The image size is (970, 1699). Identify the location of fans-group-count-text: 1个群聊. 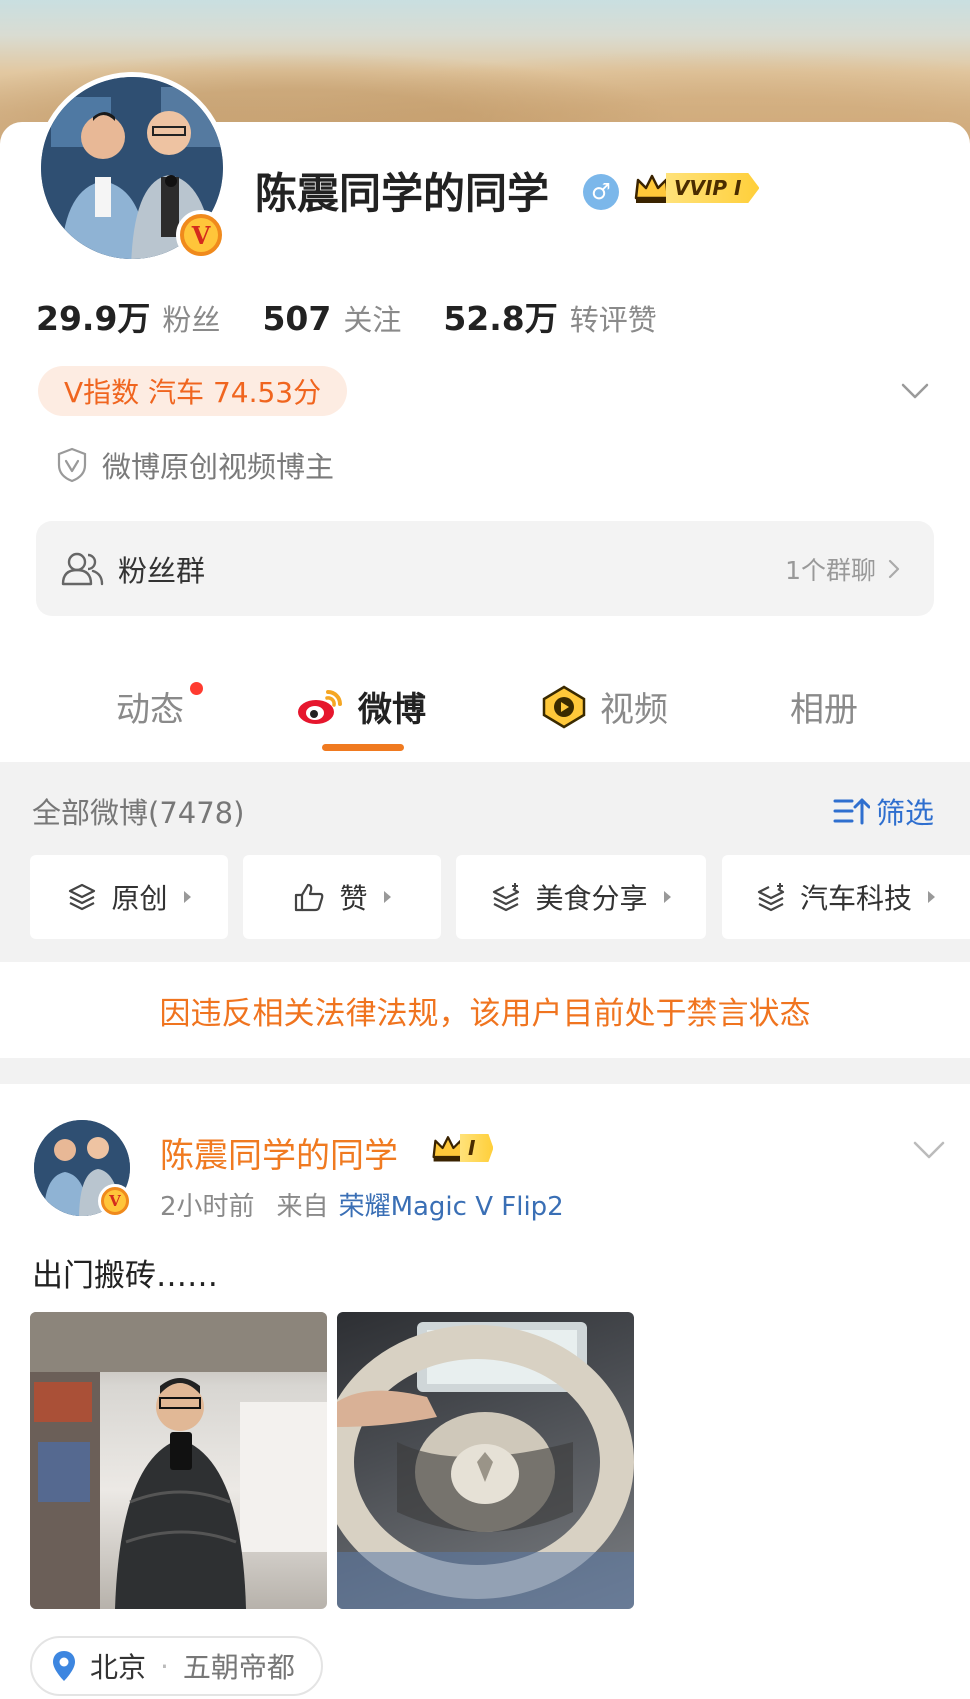
(830, 570).